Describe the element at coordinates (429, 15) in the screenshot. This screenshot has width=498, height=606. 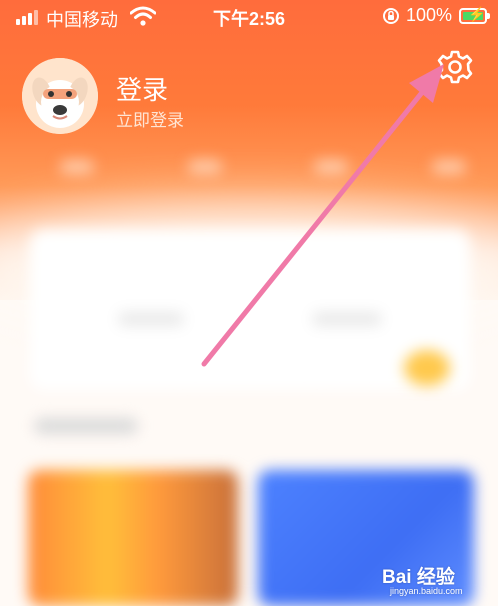
I see `battery-percent: 100%` at that location.